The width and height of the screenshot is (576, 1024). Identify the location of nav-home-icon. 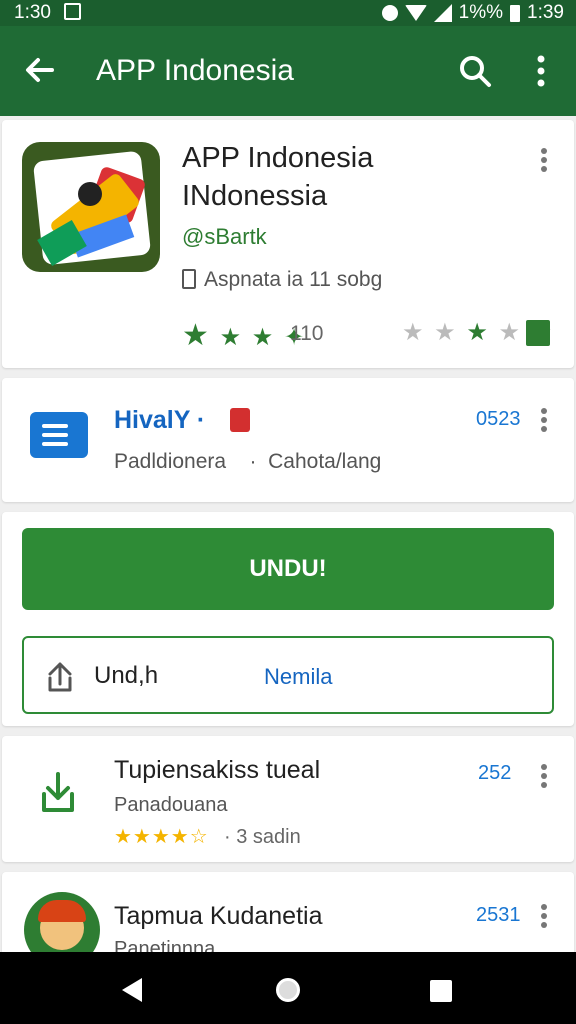
(288, 990).